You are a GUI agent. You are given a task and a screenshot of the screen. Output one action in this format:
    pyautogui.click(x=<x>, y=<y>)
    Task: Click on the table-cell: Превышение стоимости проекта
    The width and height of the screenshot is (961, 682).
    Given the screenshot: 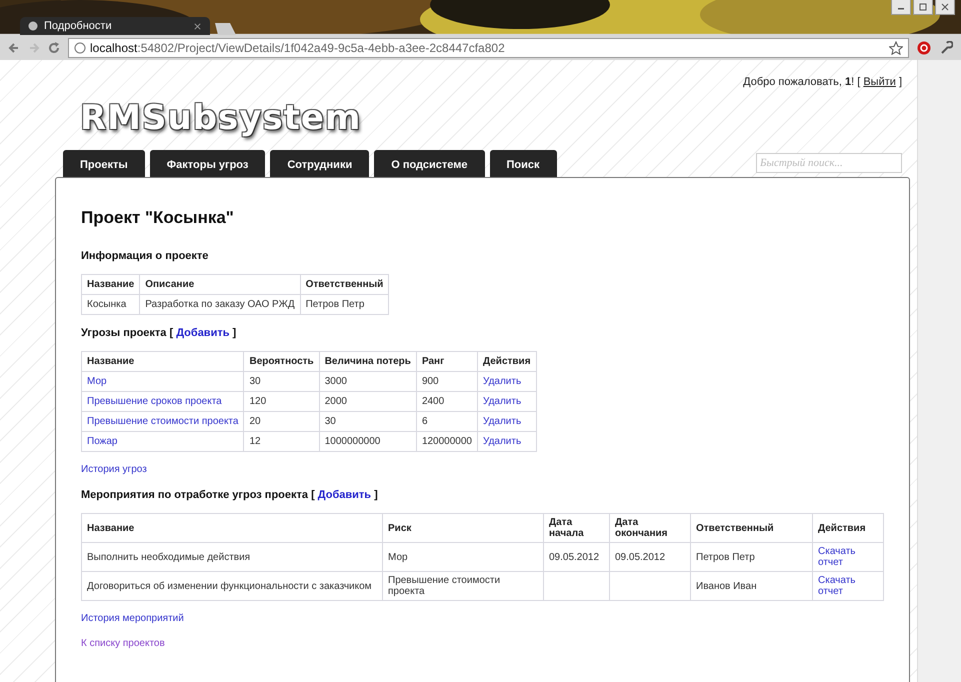 What is the action you would take?
    pyautogui.click(x=444, y=586)
    